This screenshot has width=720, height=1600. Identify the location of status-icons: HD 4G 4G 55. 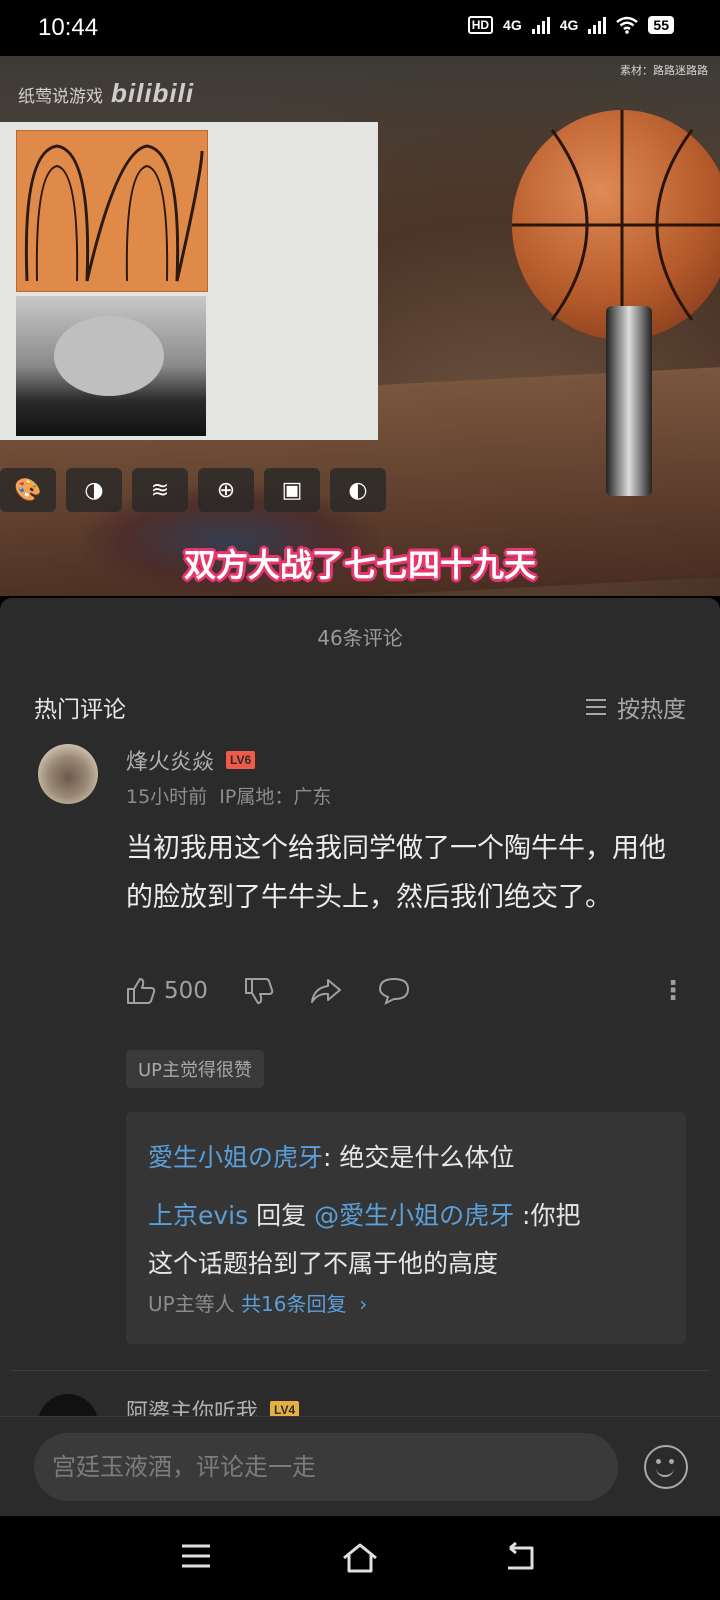
(570, 25).